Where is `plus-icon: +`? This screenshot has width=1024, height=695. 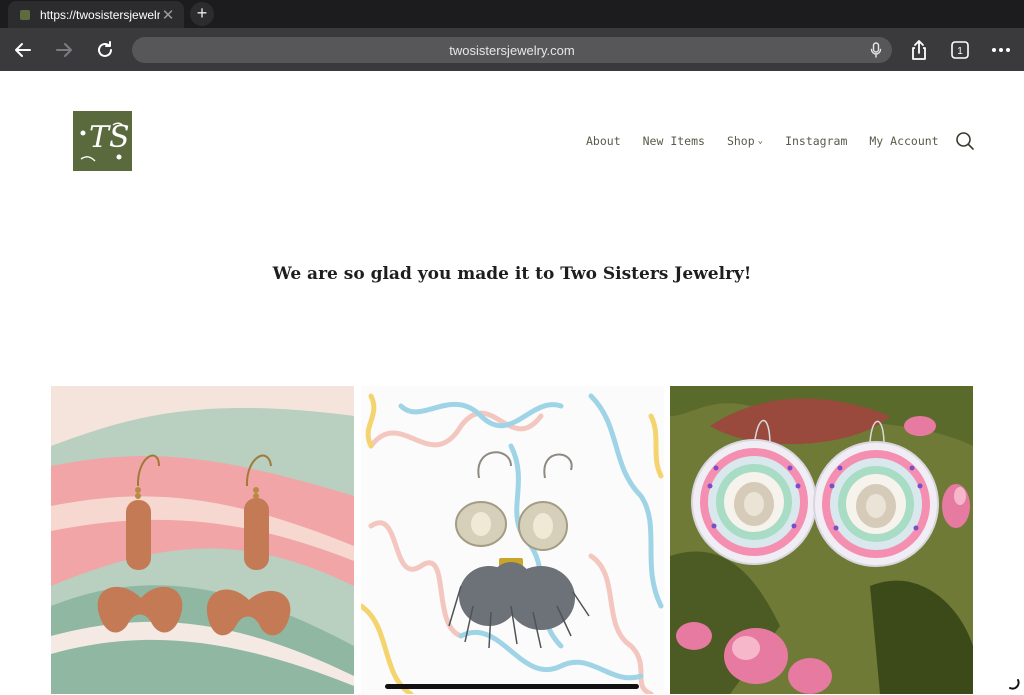 plus-icon: + is located at coordinates (202, 14).